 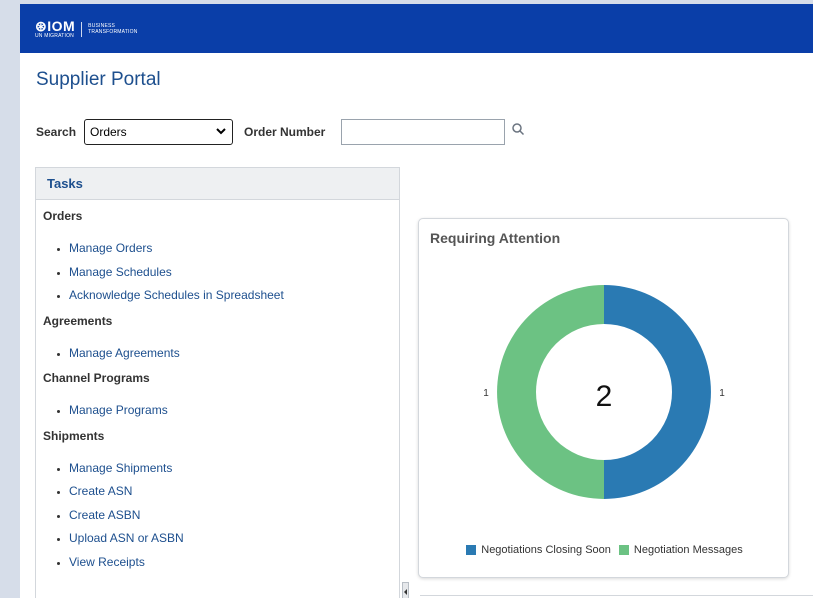 What do you see at coordinates (657, 392) in the screenshot?
I see `donut-slice-closing-soon` at bounding box center [657, 392].